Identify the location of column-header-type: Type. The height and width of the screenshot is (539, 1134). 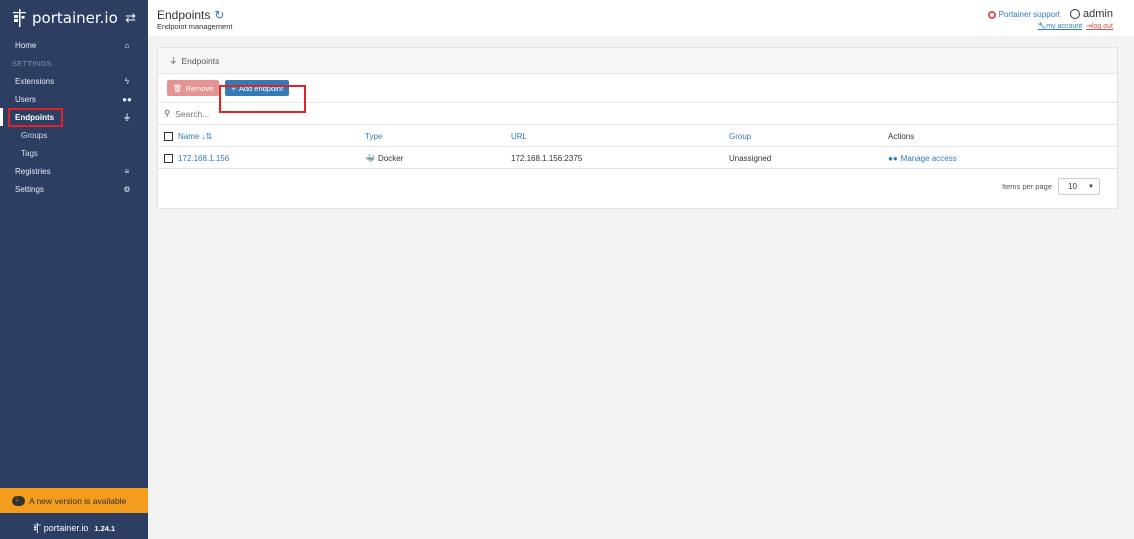
(373, 136).